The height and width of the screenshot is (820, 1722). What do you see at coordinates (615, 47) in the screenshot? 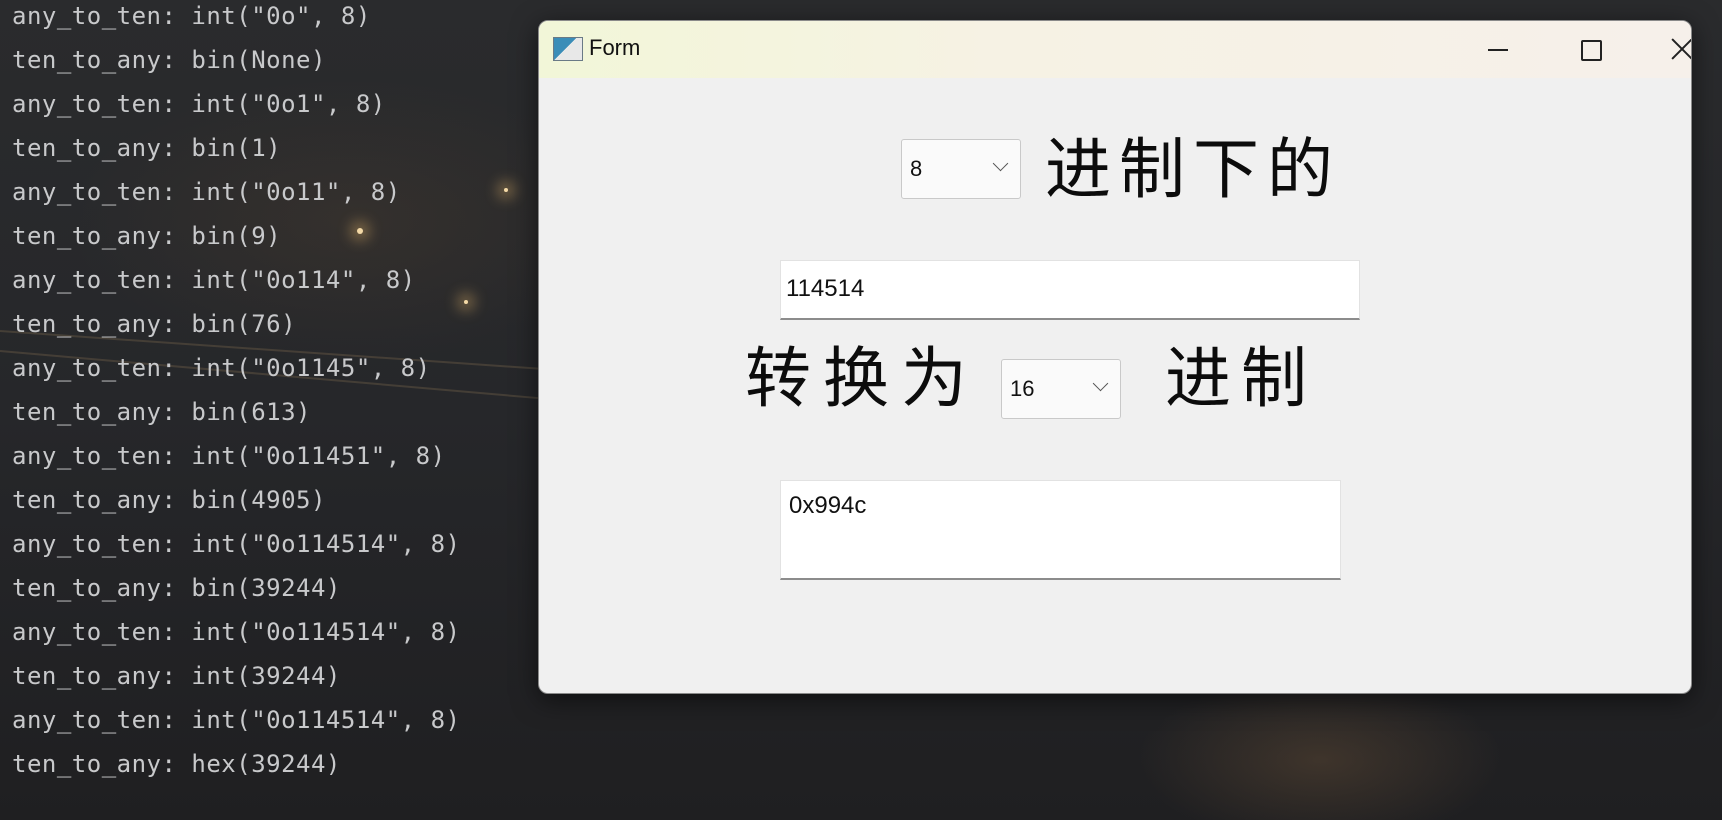
I see `window-title: Form` at bounding box center [615, 47].